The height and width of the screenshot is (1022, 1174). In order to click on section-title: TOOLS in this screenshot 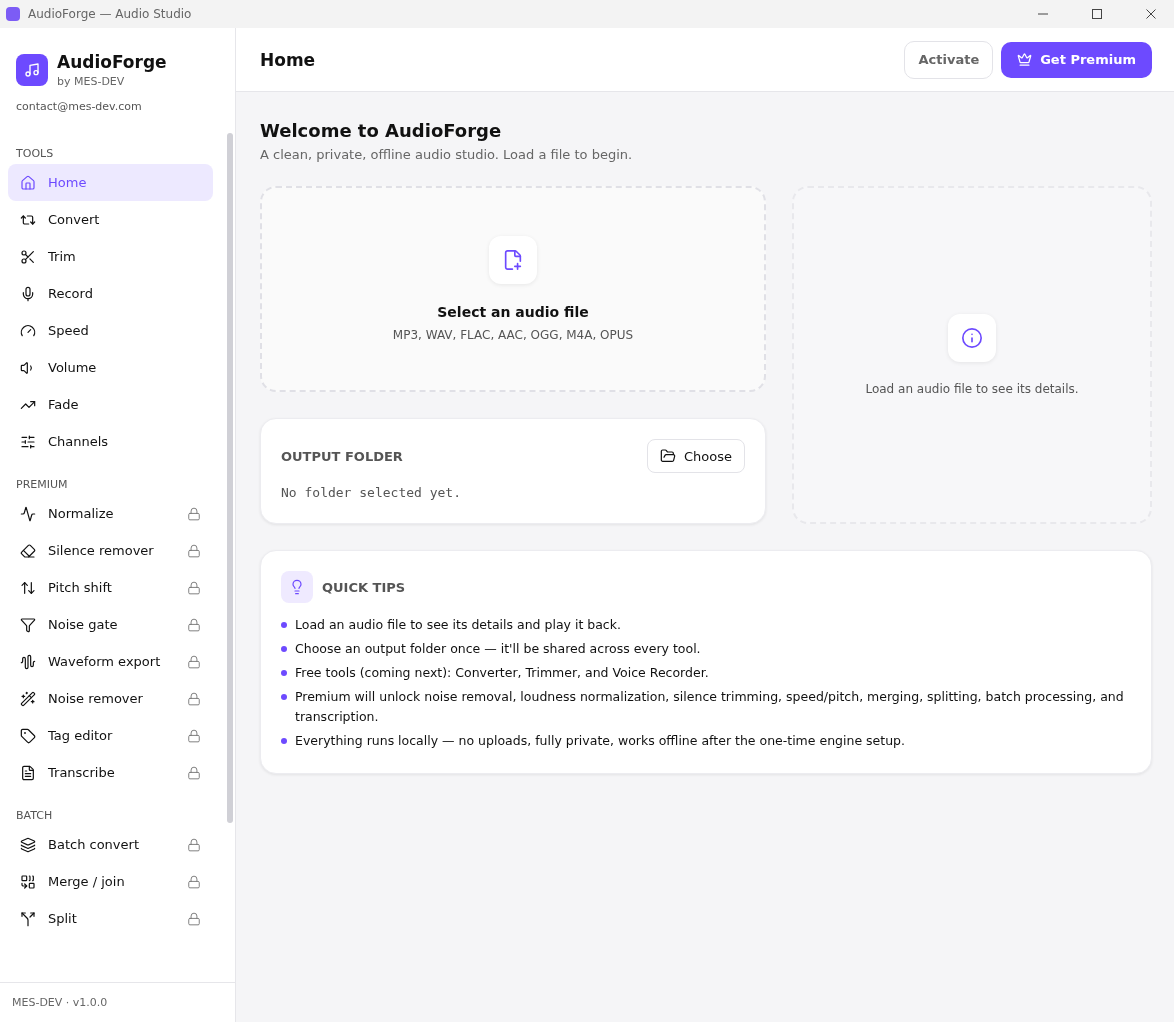, I will do `click(35, 153)`.